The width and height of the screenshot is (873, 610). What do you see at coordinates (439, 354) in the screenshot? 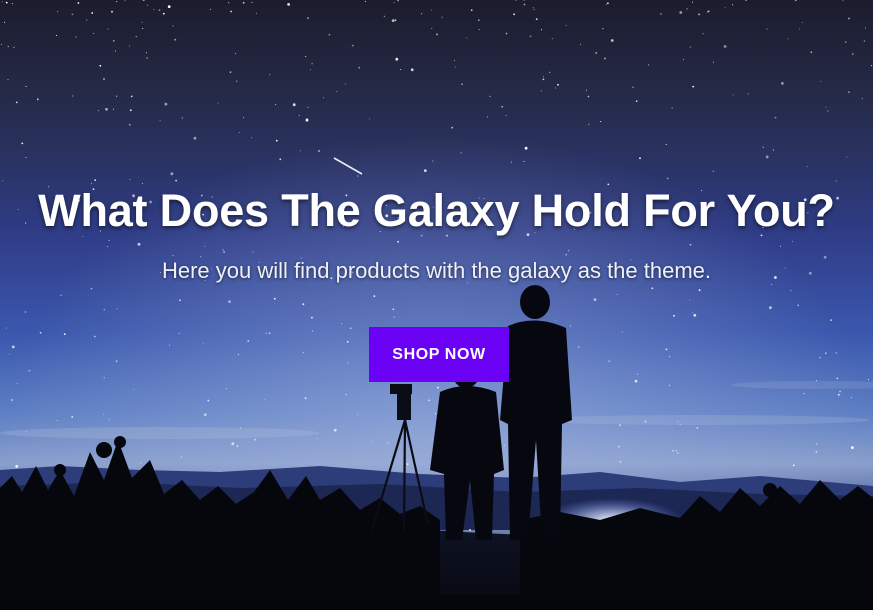
I see `shop-now-button: SHOP NOW` at bounding box center [439, 354].